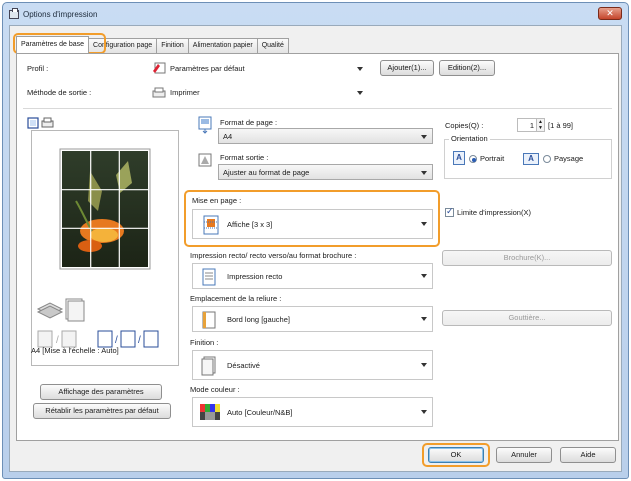  I want to click on tab-paper-source: Alimentation papier, so click(222, 45).